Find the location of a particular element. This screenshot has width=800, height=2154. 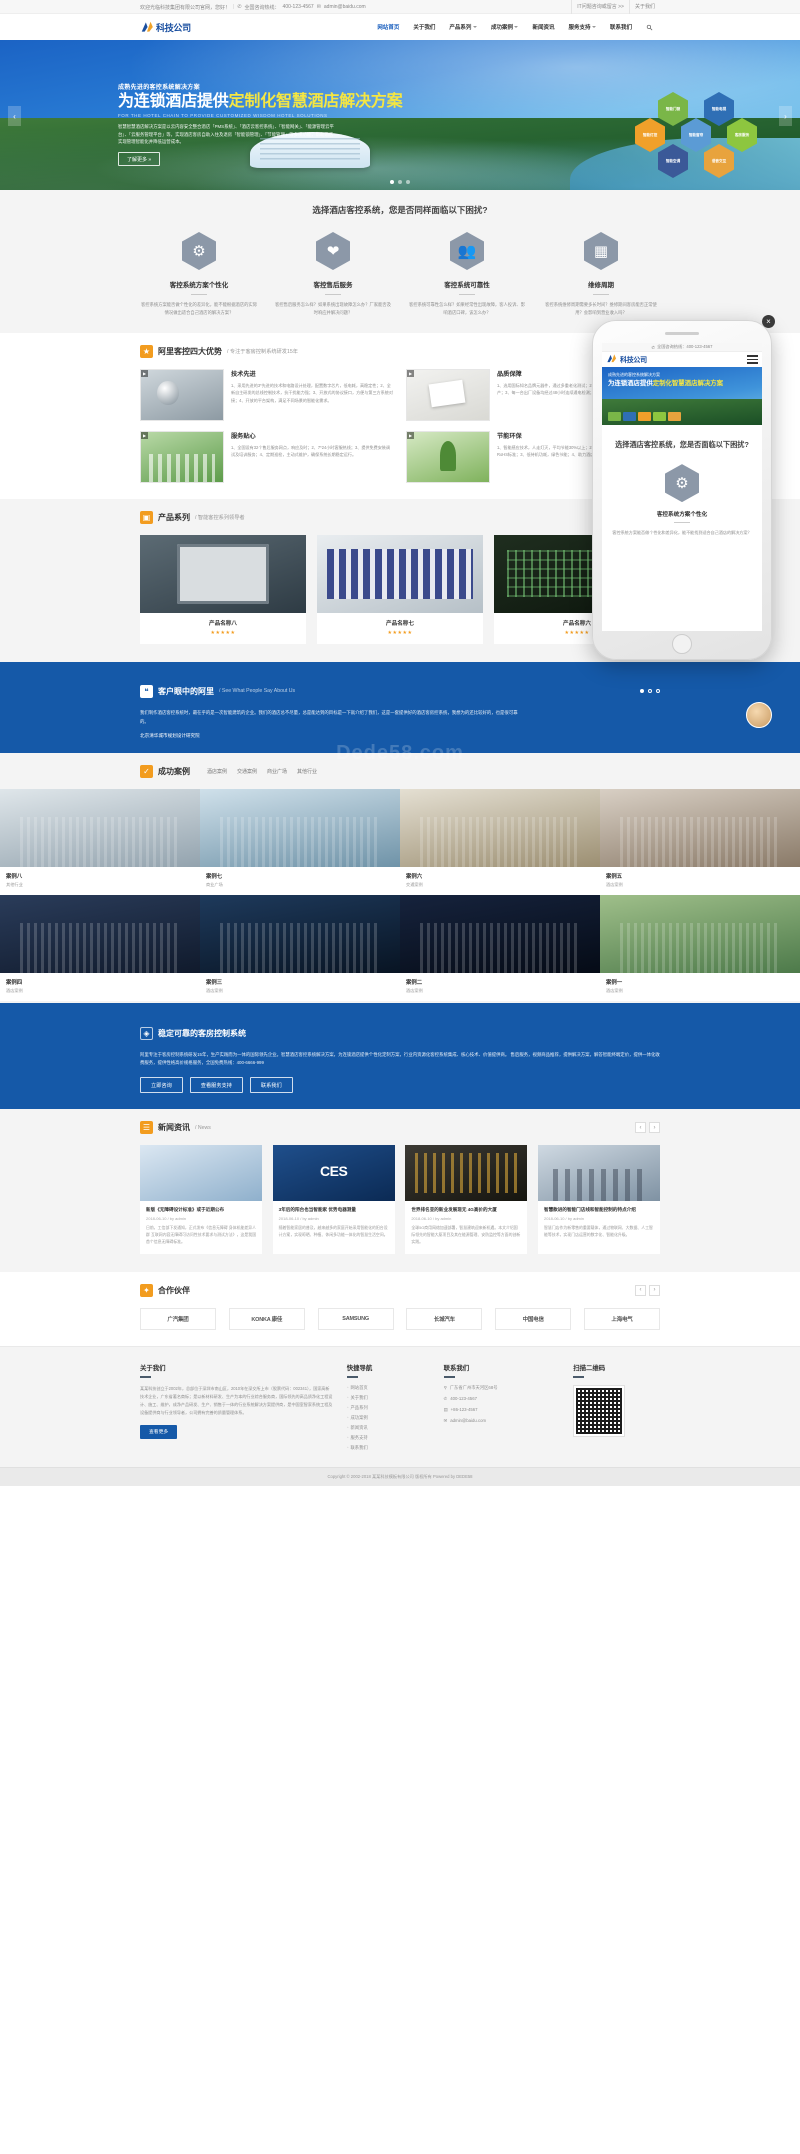

partner-logo: SAMSUNG is located at coordinates (355, 1318).